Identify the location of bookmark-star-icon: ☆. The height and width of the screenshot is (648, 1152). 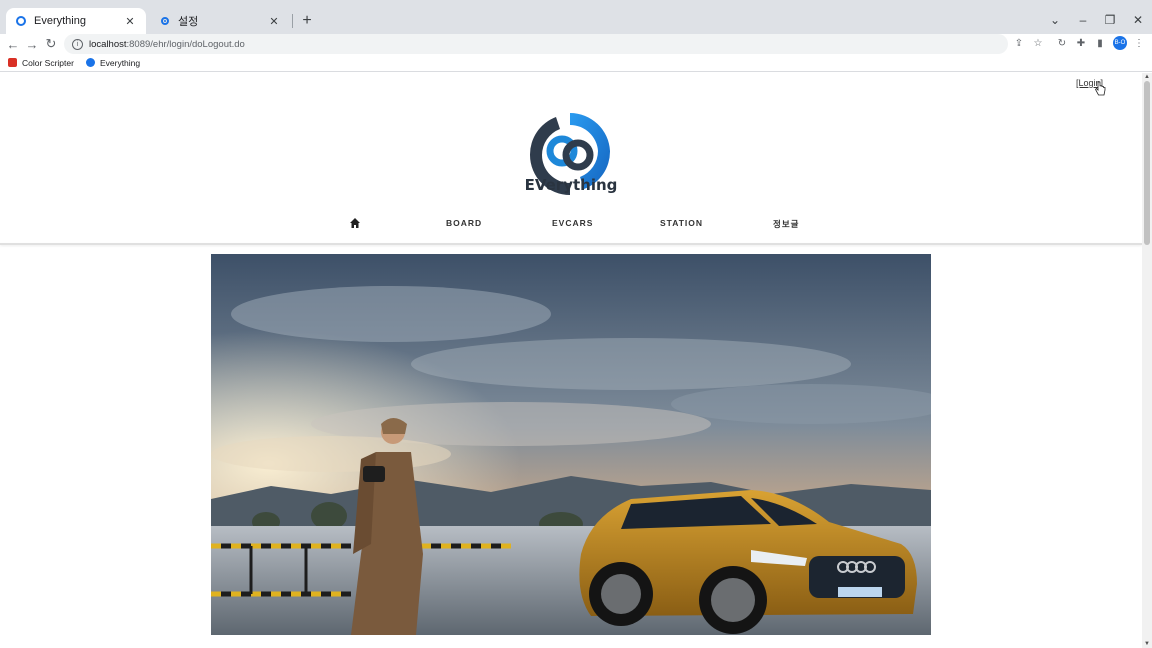
(1038, 43).